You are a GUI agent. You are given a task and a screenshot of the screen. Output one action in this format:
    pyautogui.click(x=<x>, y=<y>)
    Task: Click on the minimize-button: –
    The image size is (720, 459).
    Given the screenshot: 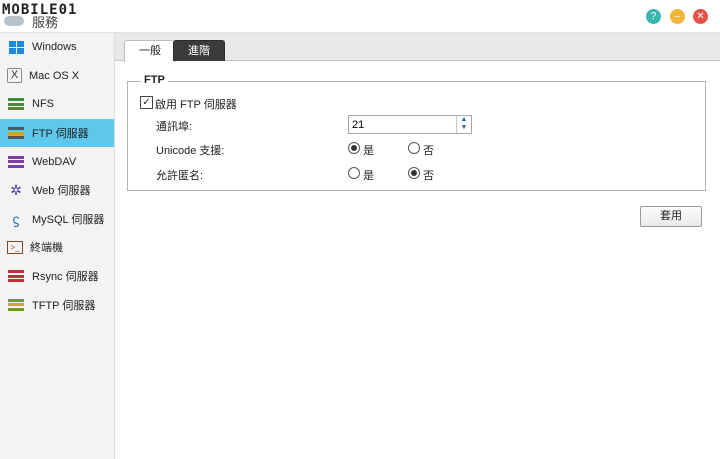 What is the action you would take?
    pyautogui.click(x=677, y=16)
    